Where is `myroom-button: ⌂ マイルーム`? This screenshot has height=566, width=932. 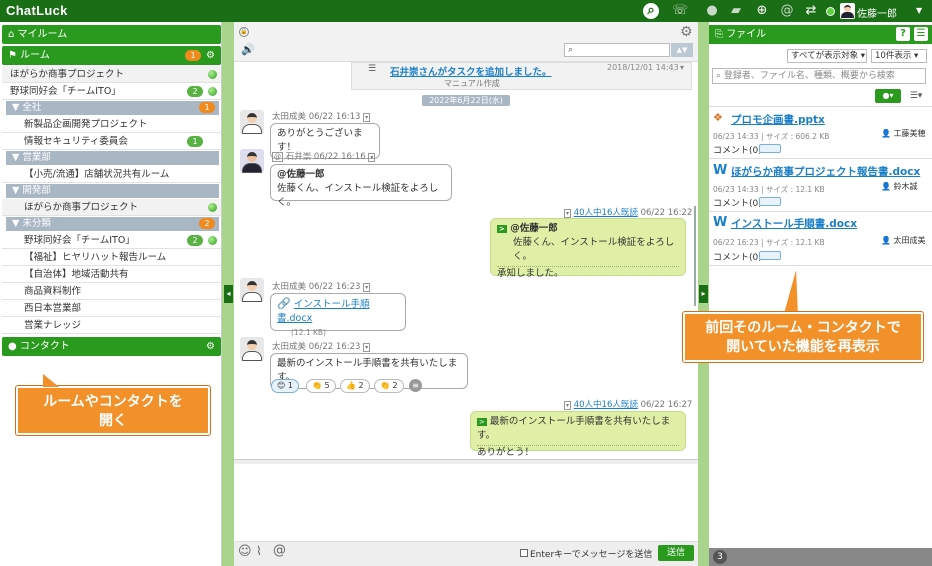
myroom-button: ⌂ マイルーム is located at coordinates (111, 34).